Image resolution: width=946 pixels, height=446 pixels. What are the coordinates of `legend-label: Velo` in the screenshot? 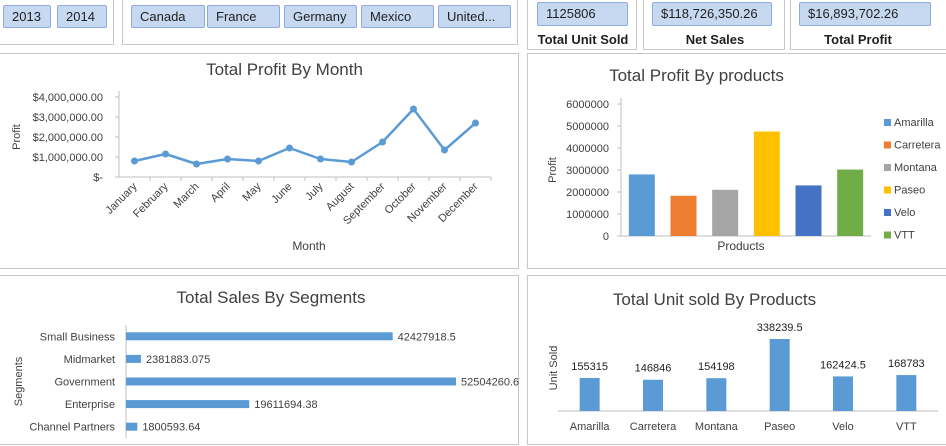 It's located at (904, 213).